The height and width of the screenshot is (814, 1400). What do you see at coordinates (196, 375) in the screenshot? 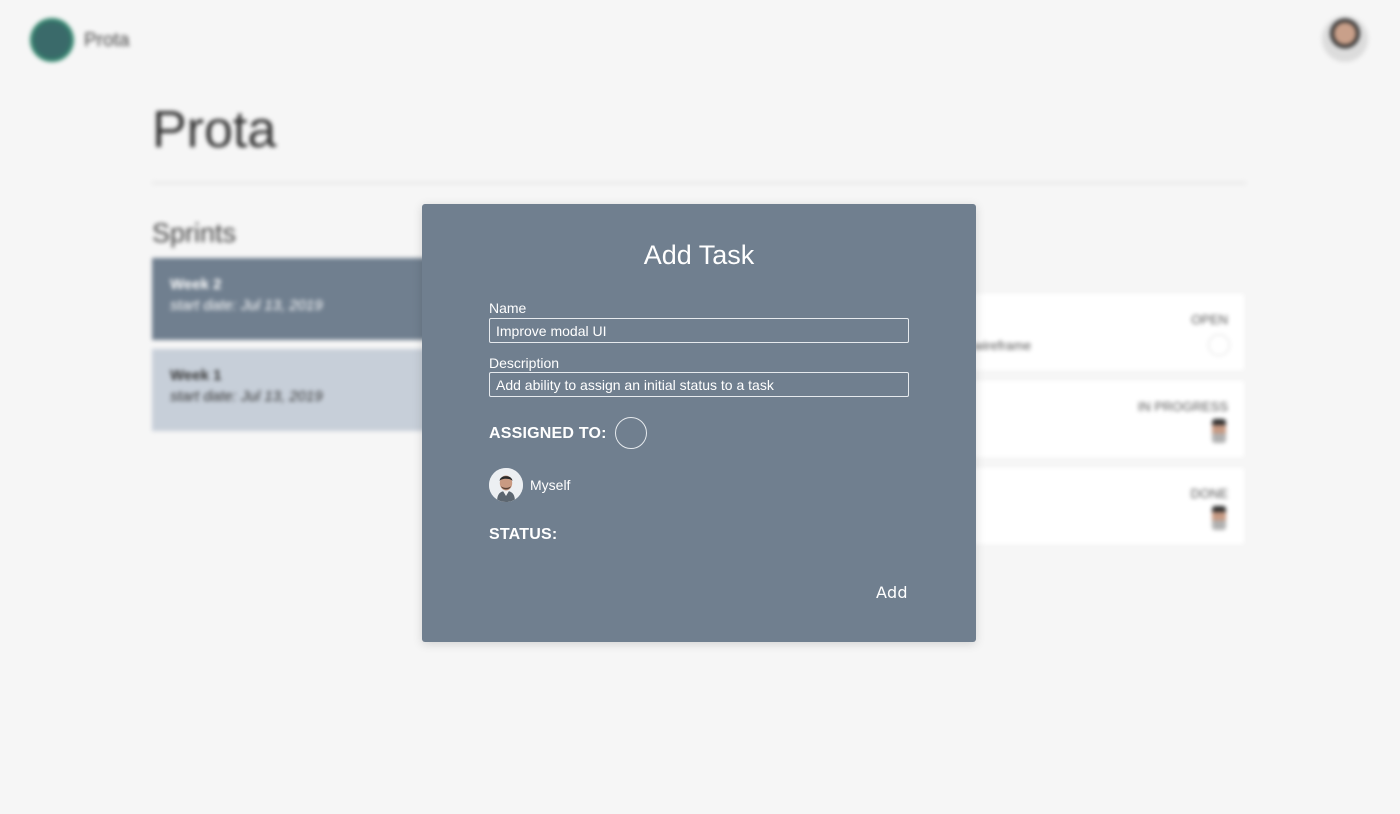
I see `sprint-name: Week 1` at bounding box center [196, 375].